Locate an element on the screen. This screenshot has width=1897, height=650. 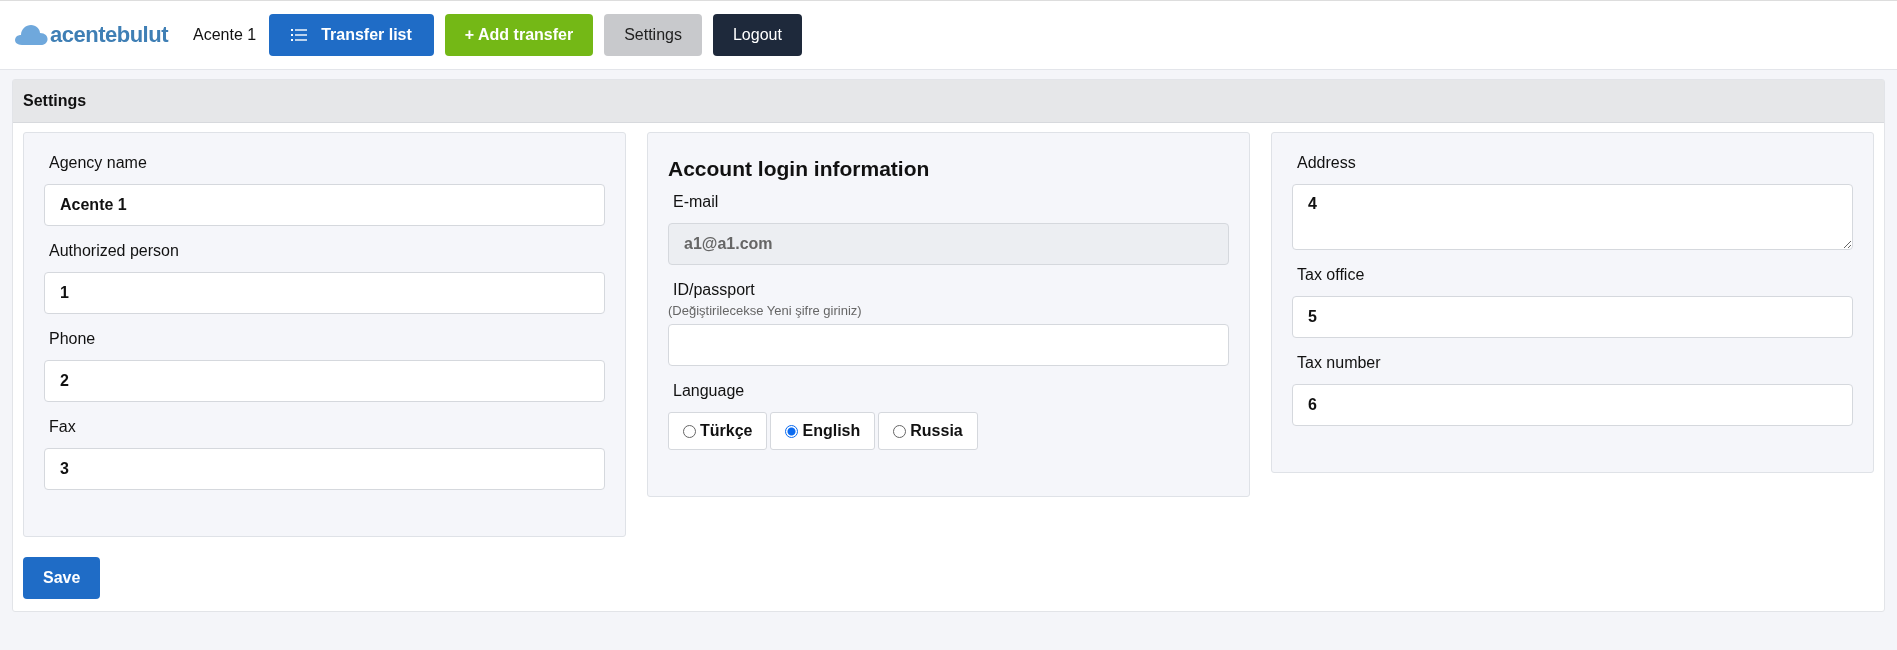
language-option: Russia is located at coordinates (928, 431).